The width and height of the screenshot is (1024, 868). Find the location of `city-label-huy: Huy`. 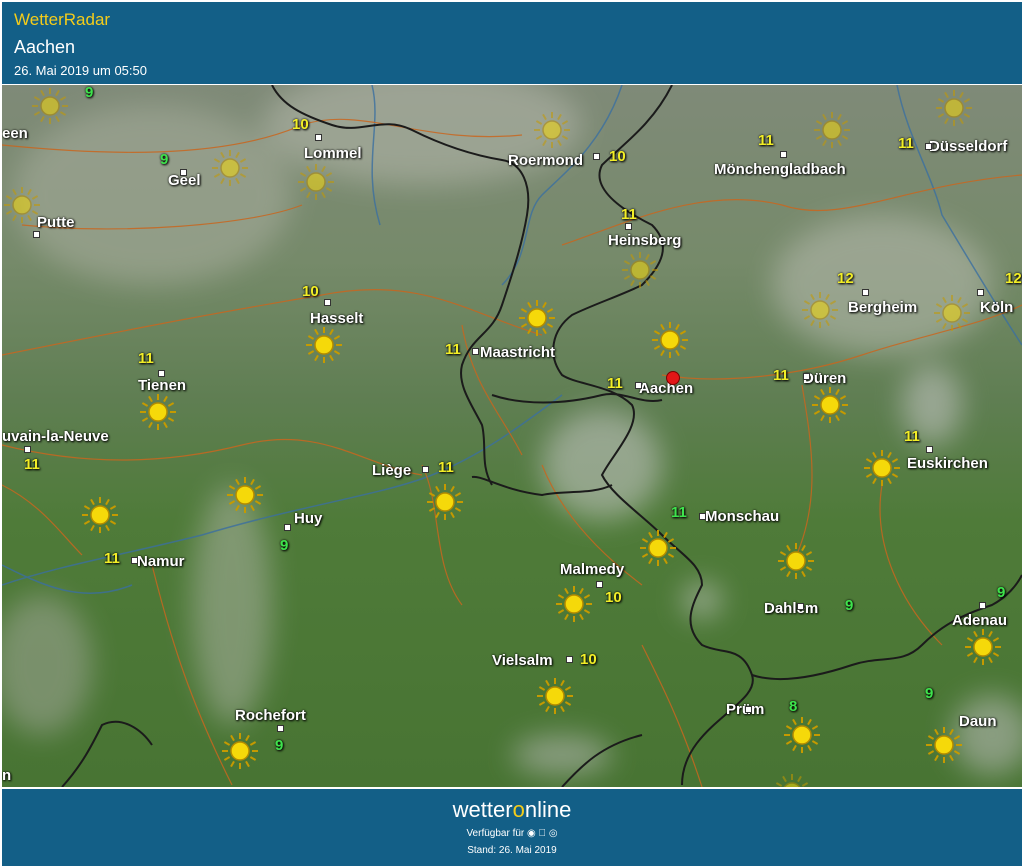

city-label-huy: Huy is located at coordinates (308, 518).